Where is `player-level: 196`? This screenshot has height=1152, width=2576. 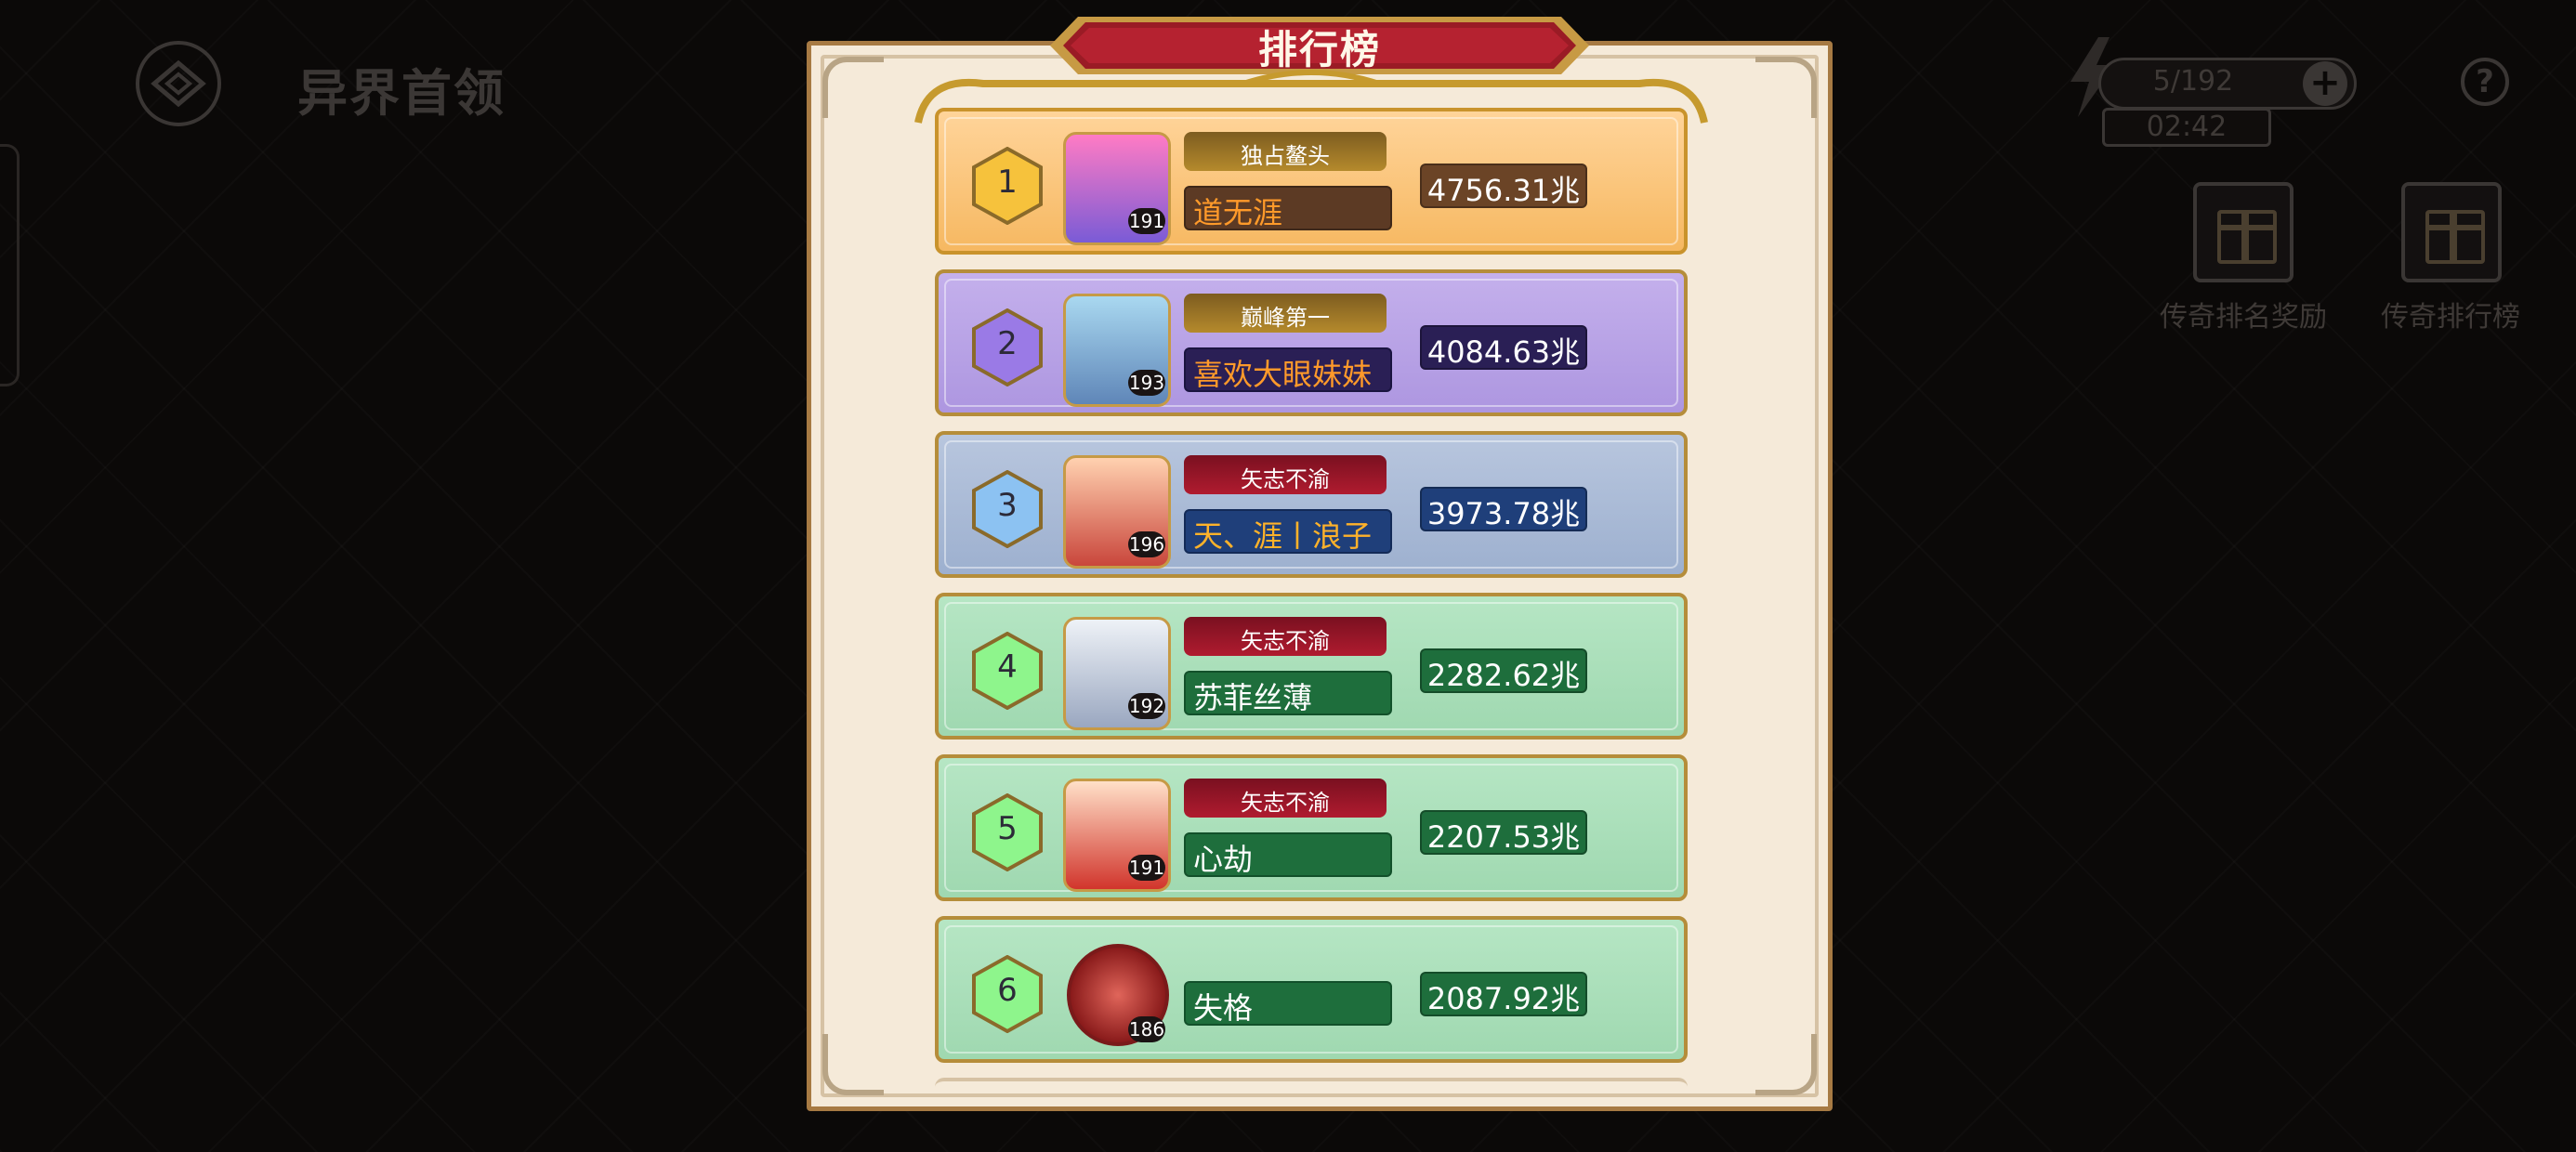 player-level: 196 is located at coordinates (1146, 544).